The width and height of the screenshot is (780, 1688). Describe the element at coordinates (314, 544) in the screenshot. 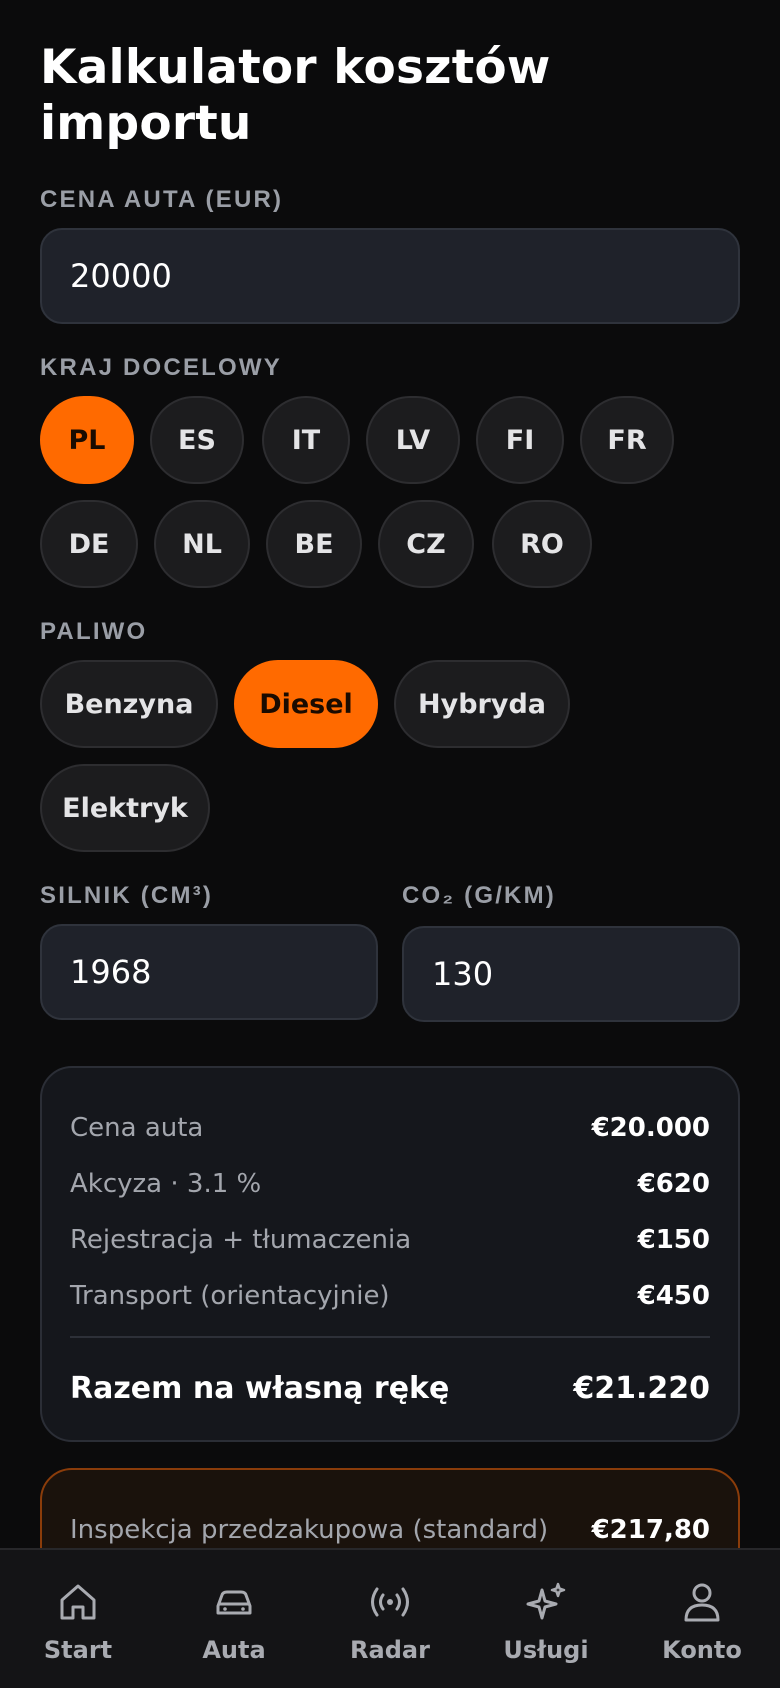

I see `country-chip-be: BE` at that location.